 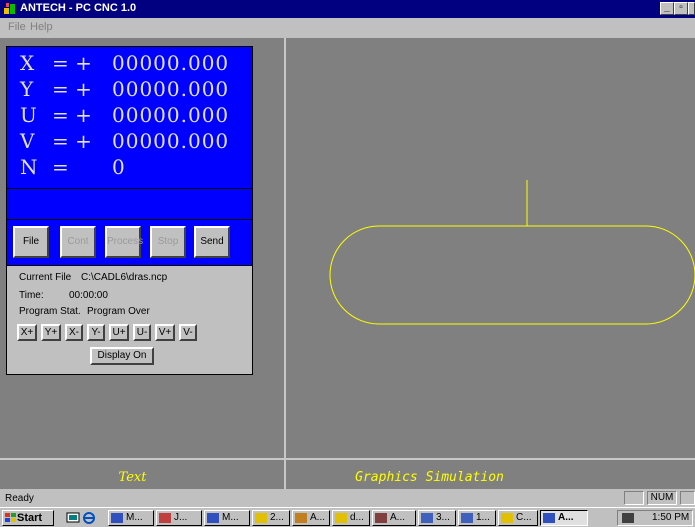 What do you see at coordinates (124, 277) in the screenshot?
I see `current-file-value: C:\CADL6\dras.ncp` at bounding box center [124, 277].